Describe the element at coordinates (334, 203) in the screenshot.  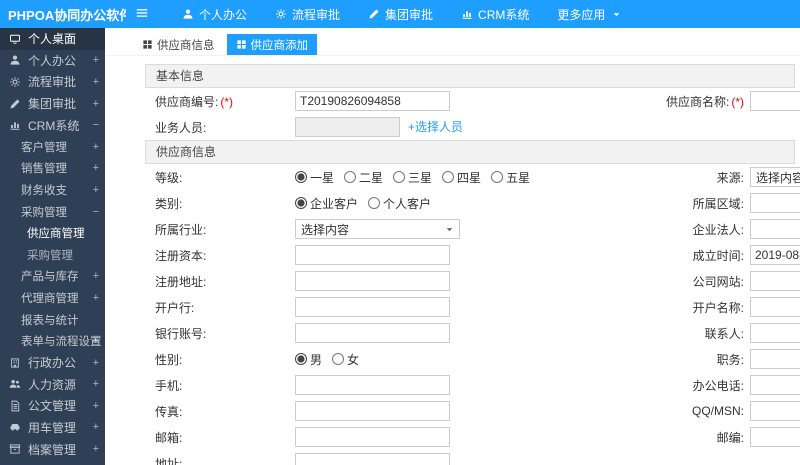
I see `radio-label: 企业客户` at that location.